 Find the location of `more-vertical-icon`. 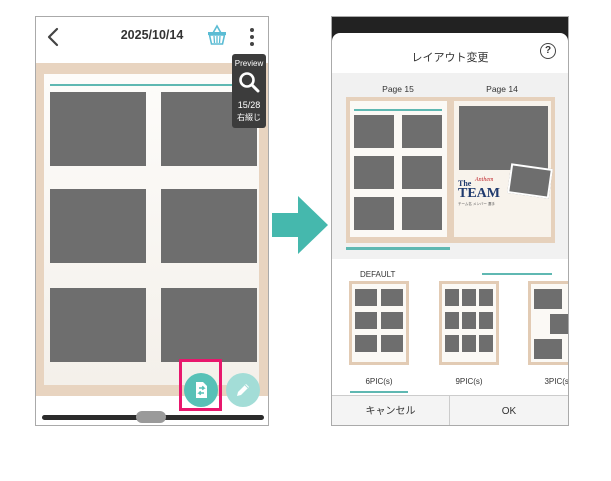

more-vertical-icon is located at coordinates (252, 37).